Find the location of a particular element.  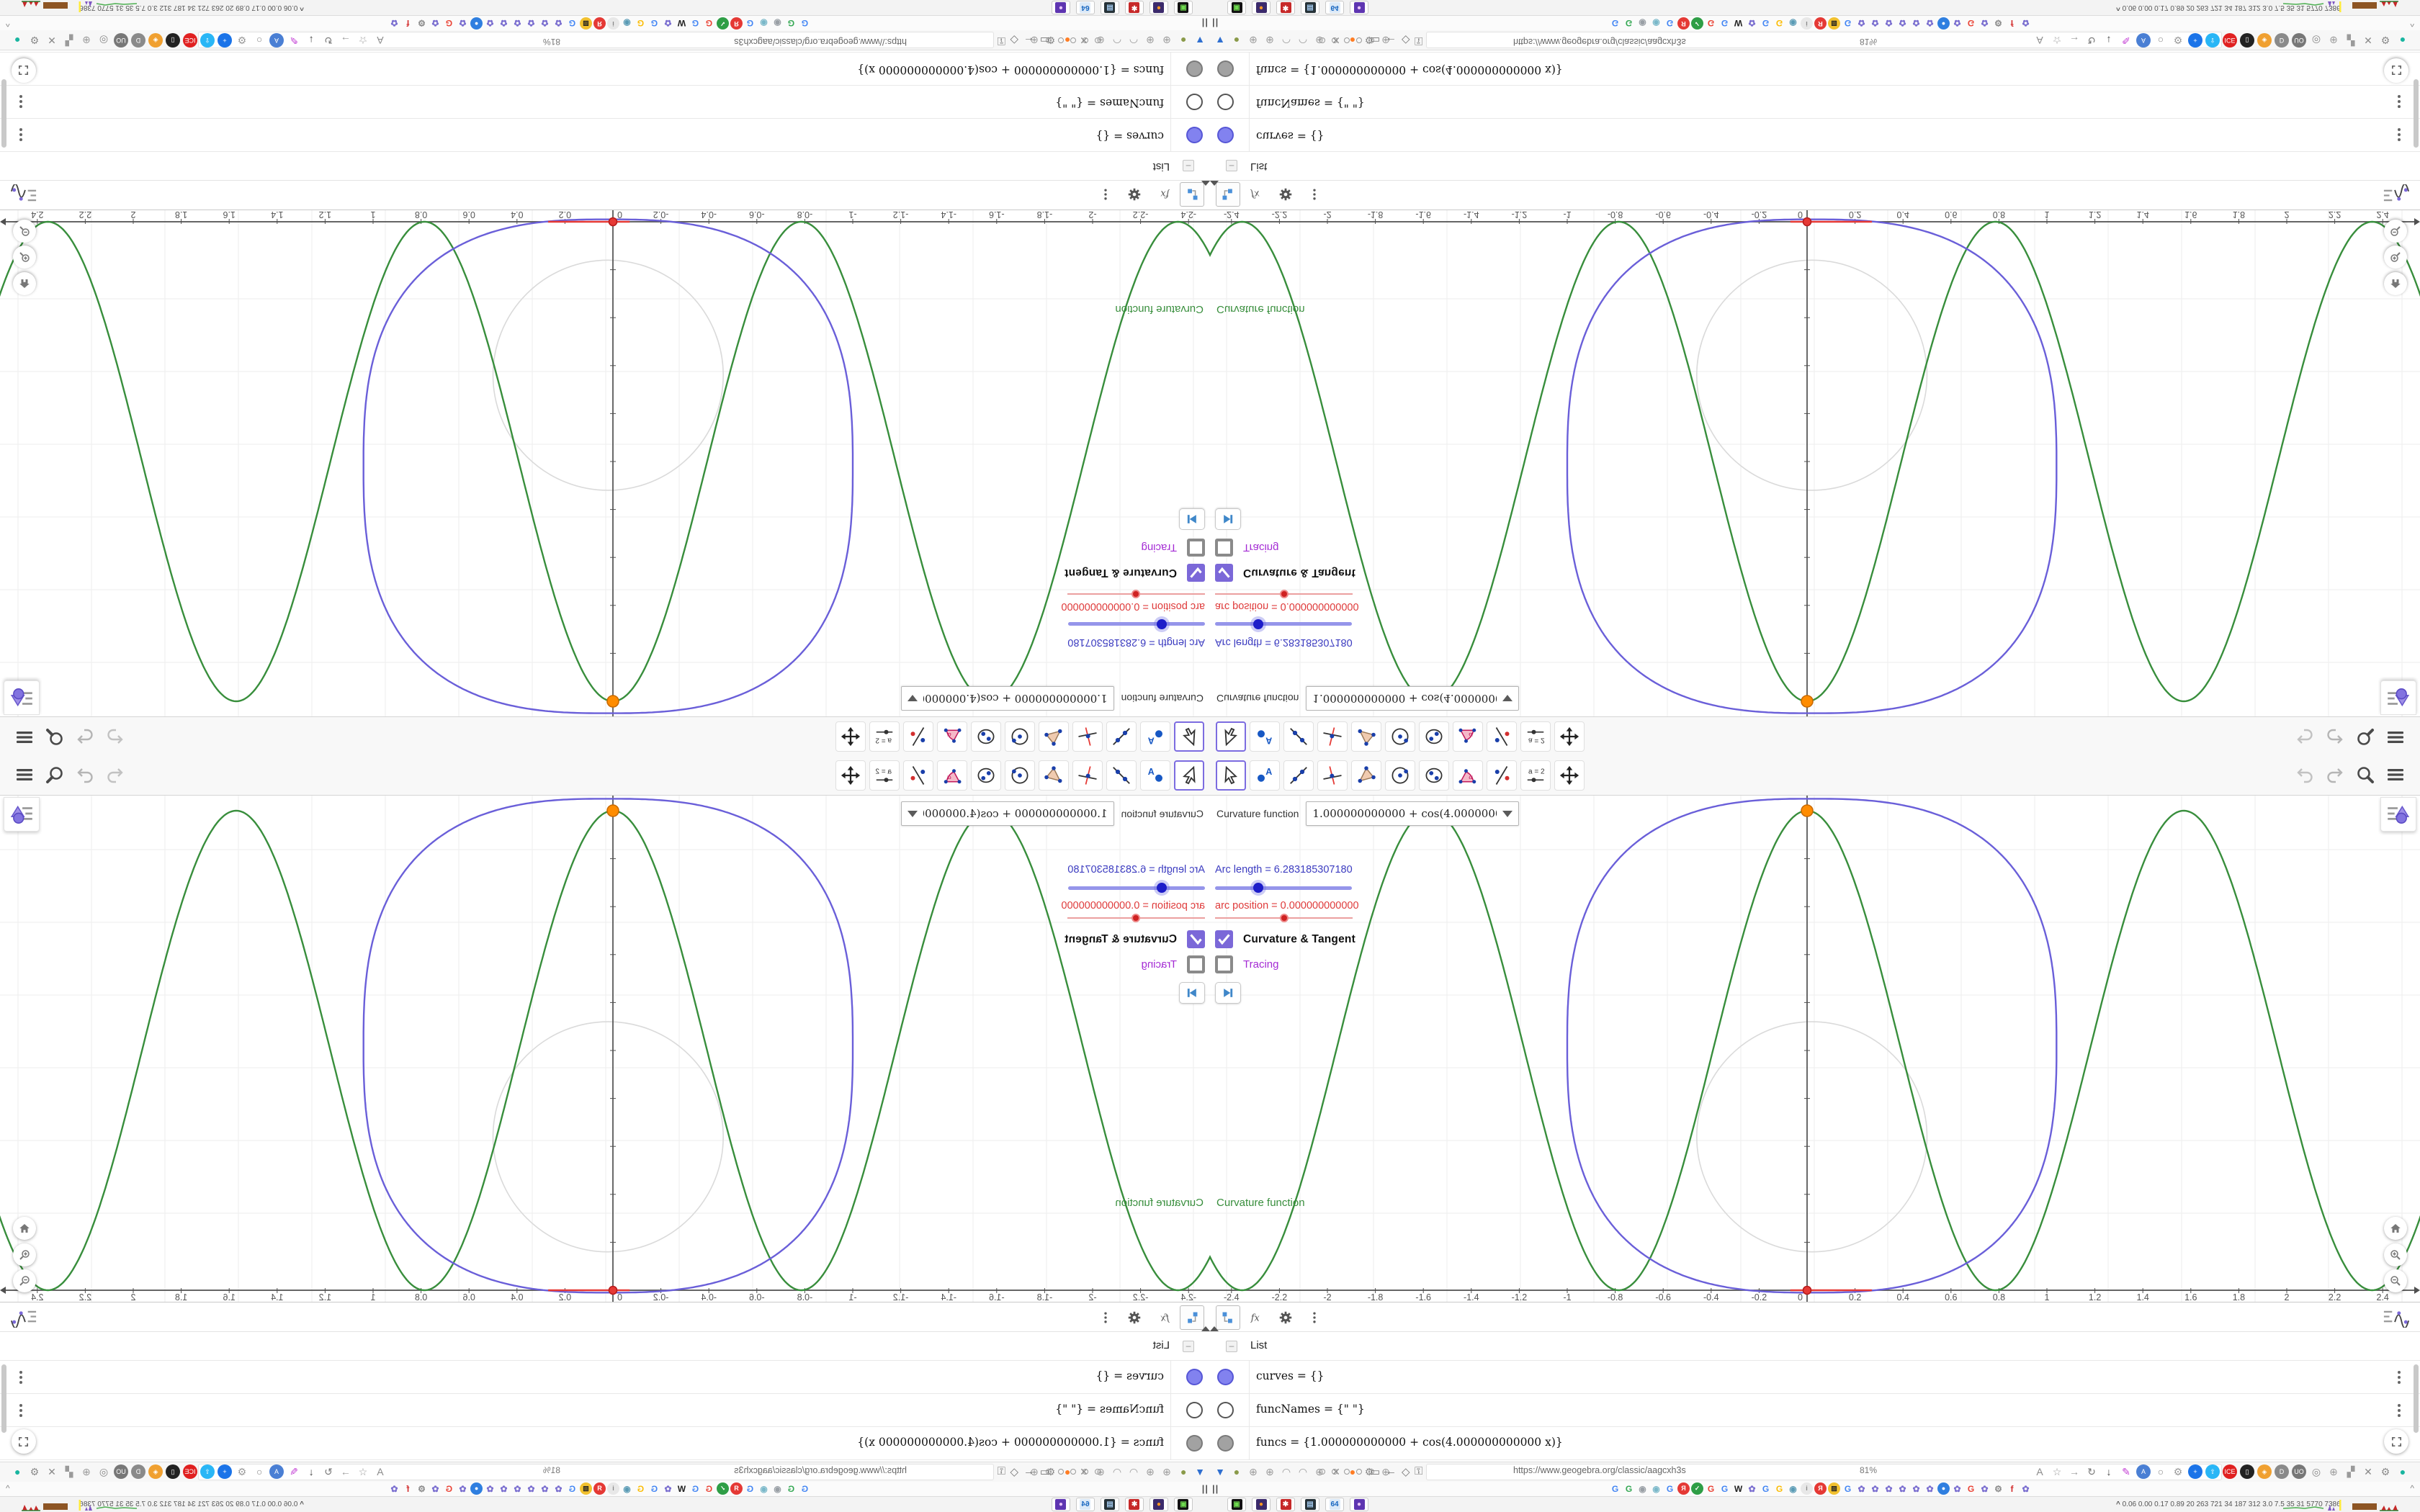

browser-action-icon-20: ⚙ is located at coordinates (34, 1471).